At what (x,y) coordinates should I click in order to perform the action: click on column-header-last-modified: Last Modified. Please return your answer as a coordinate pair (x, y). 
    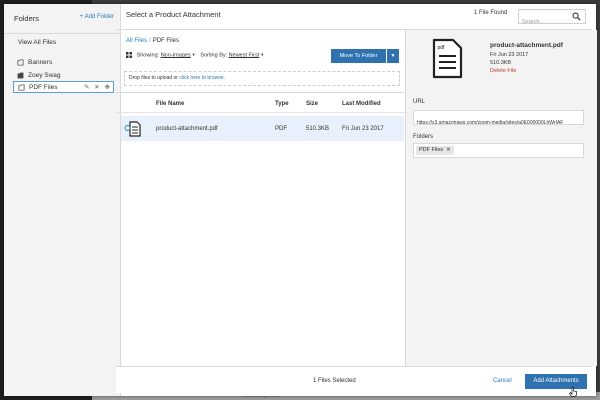
    Looking at the image, I should click on (361, 104).